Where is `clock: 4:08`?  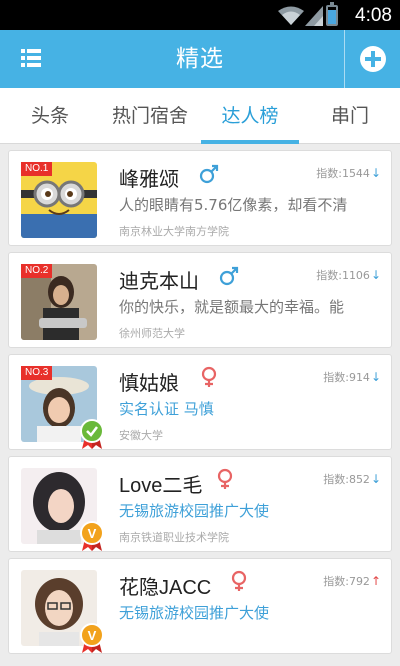 clock: 4:08 is located at coordinates (373, 15).